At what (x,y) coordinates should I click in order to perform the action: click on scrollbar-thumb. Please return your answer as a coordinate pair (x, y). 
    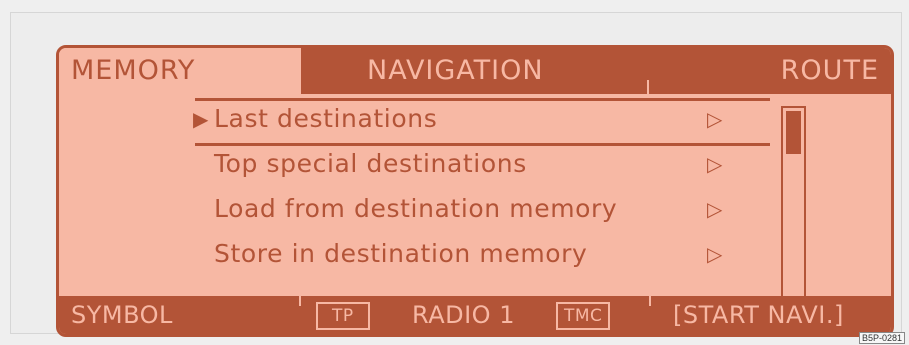
    Looking at the image, I should click on (793, 132).